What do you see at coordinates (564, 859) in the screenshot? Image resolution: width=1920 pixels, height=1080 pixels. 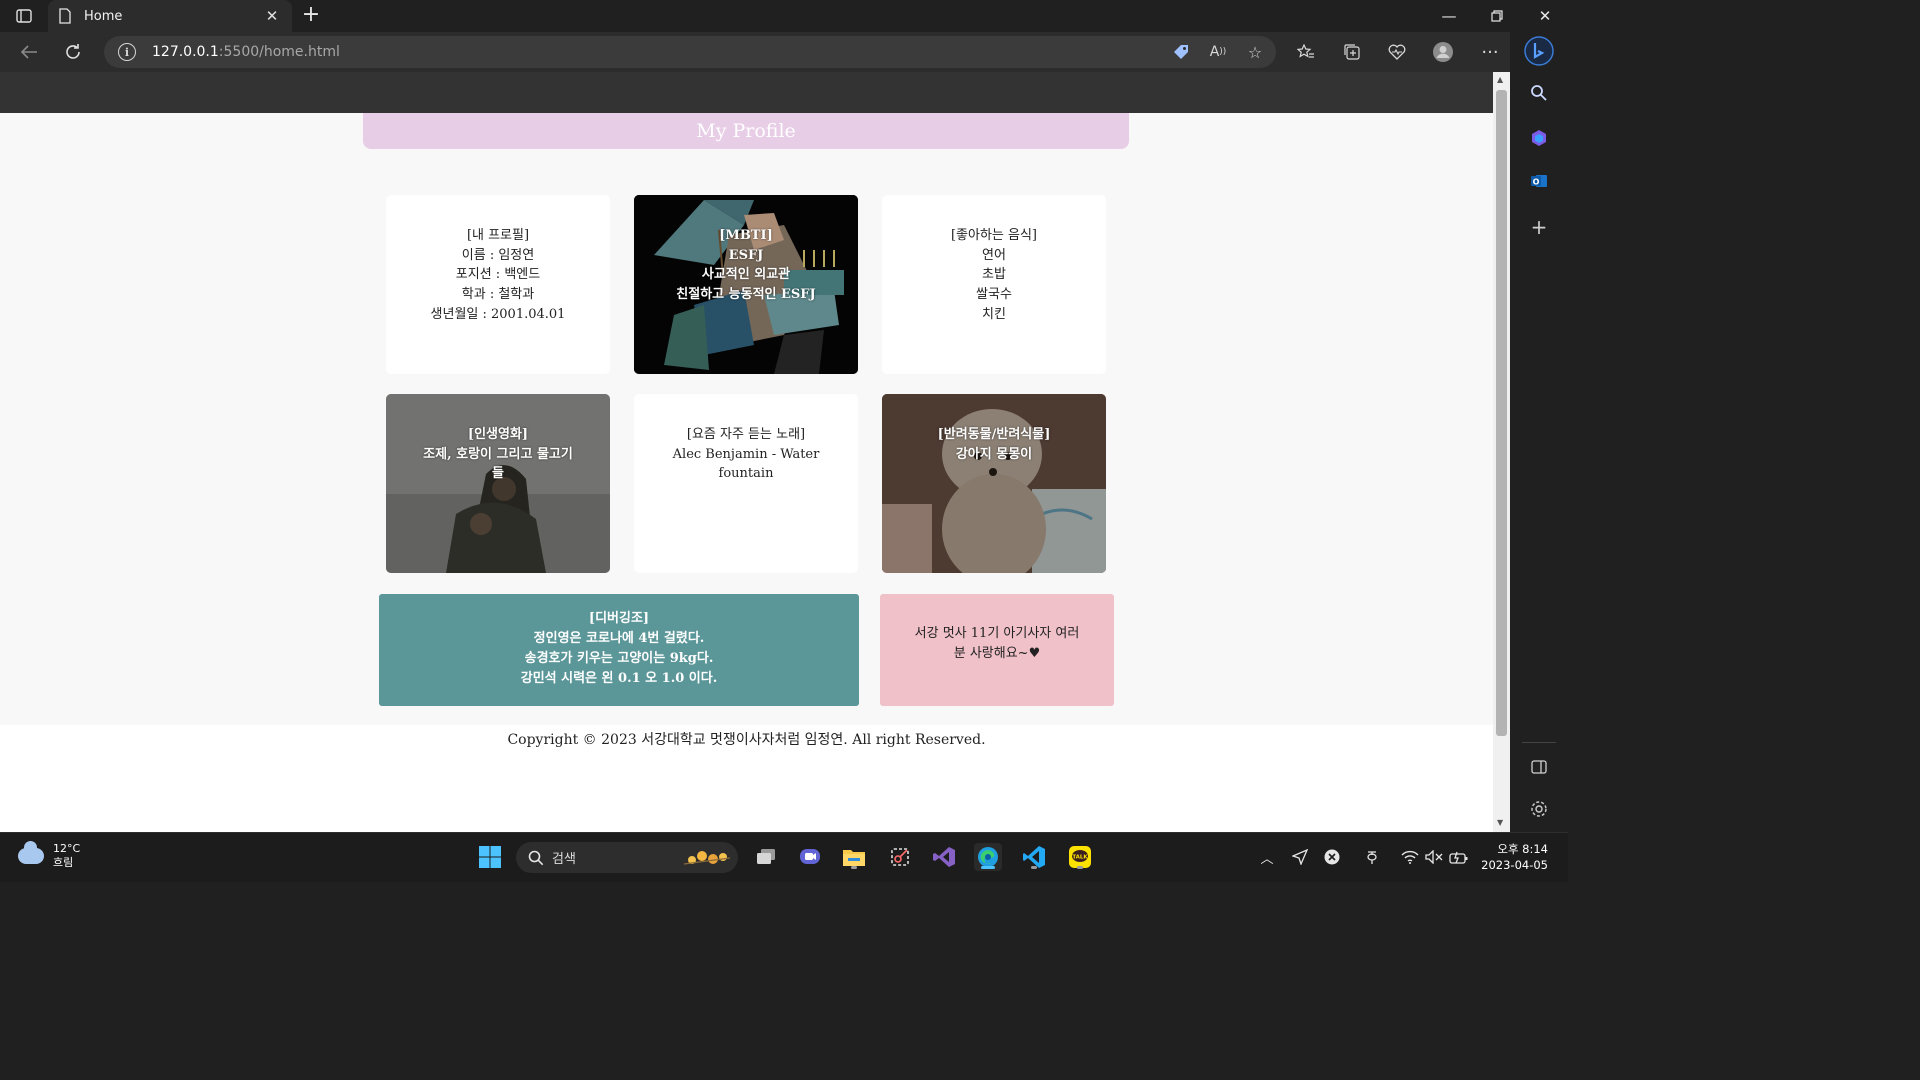 I see `search-placeholder: 검색` at bounding box center [564, 859].